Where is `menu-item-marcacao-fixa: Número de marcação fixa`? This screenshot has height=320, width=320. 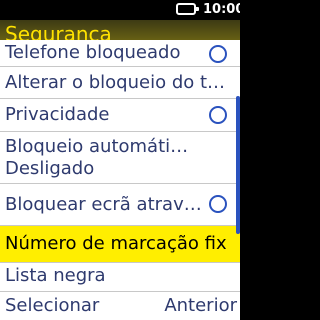
menu-item-marcacao-fixa: Número de marcação fixa is located at coordinates (120, 244).